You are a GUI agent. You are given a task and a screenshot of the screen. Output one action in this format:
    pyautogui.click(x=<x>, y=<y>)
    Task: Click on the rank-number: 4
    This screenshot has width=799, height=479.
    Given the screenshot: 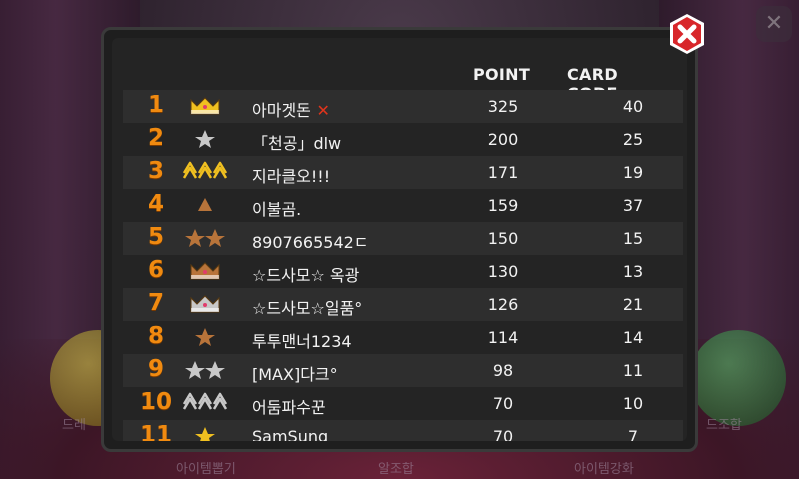 What is the action you would take?
    pyautogui.click(x=155, y=204)
    